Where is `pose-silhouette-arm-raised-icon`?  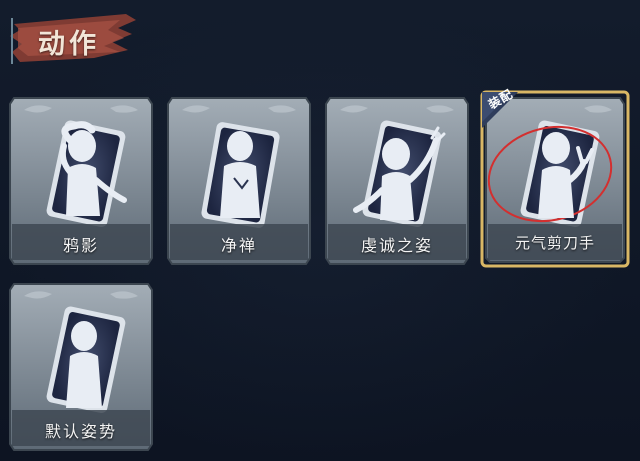 pose-silhouette-arm-raised-icon is located at coordinates (399, 173).